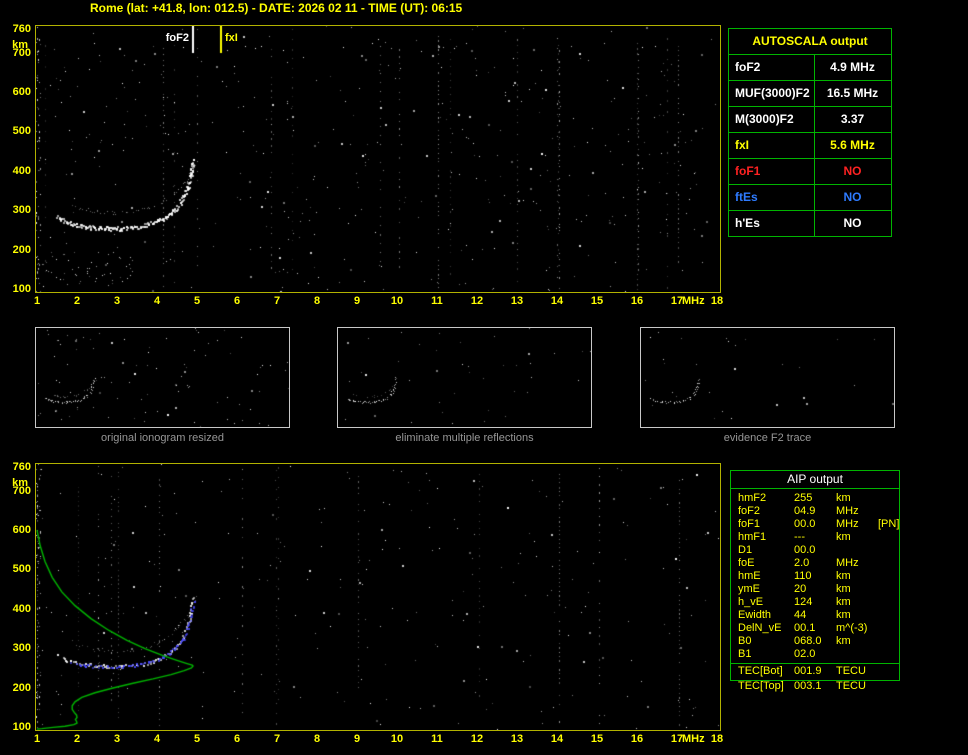  What do you see at coordinates (745, 654) in the screenshot?
I see `aip-param-label: B1` at bounding box center [745, 654].